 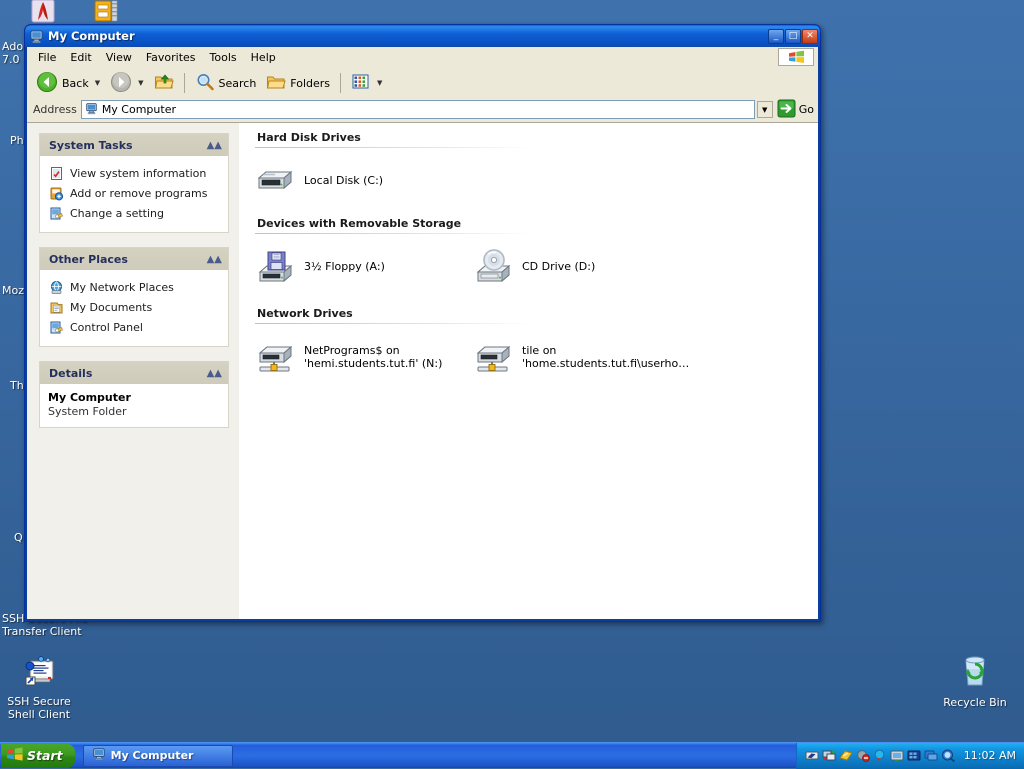 What do you see at coordinates (276, 83) in the screenshot?
I see `folders-icon` at bounding box center [276, 83].